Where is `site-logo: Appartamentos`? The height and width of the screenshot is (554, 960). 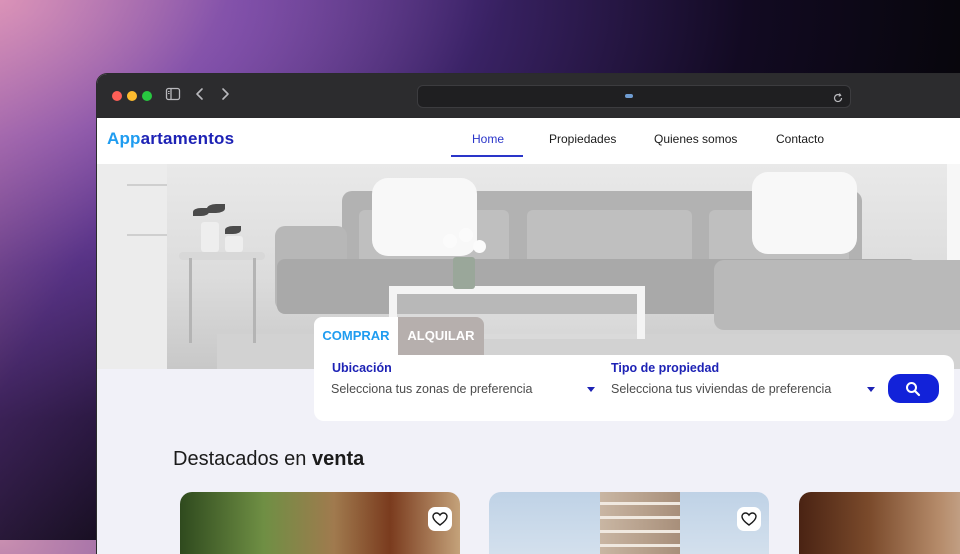
site-logo: Appartamentos is located at coordinates (170, 139).